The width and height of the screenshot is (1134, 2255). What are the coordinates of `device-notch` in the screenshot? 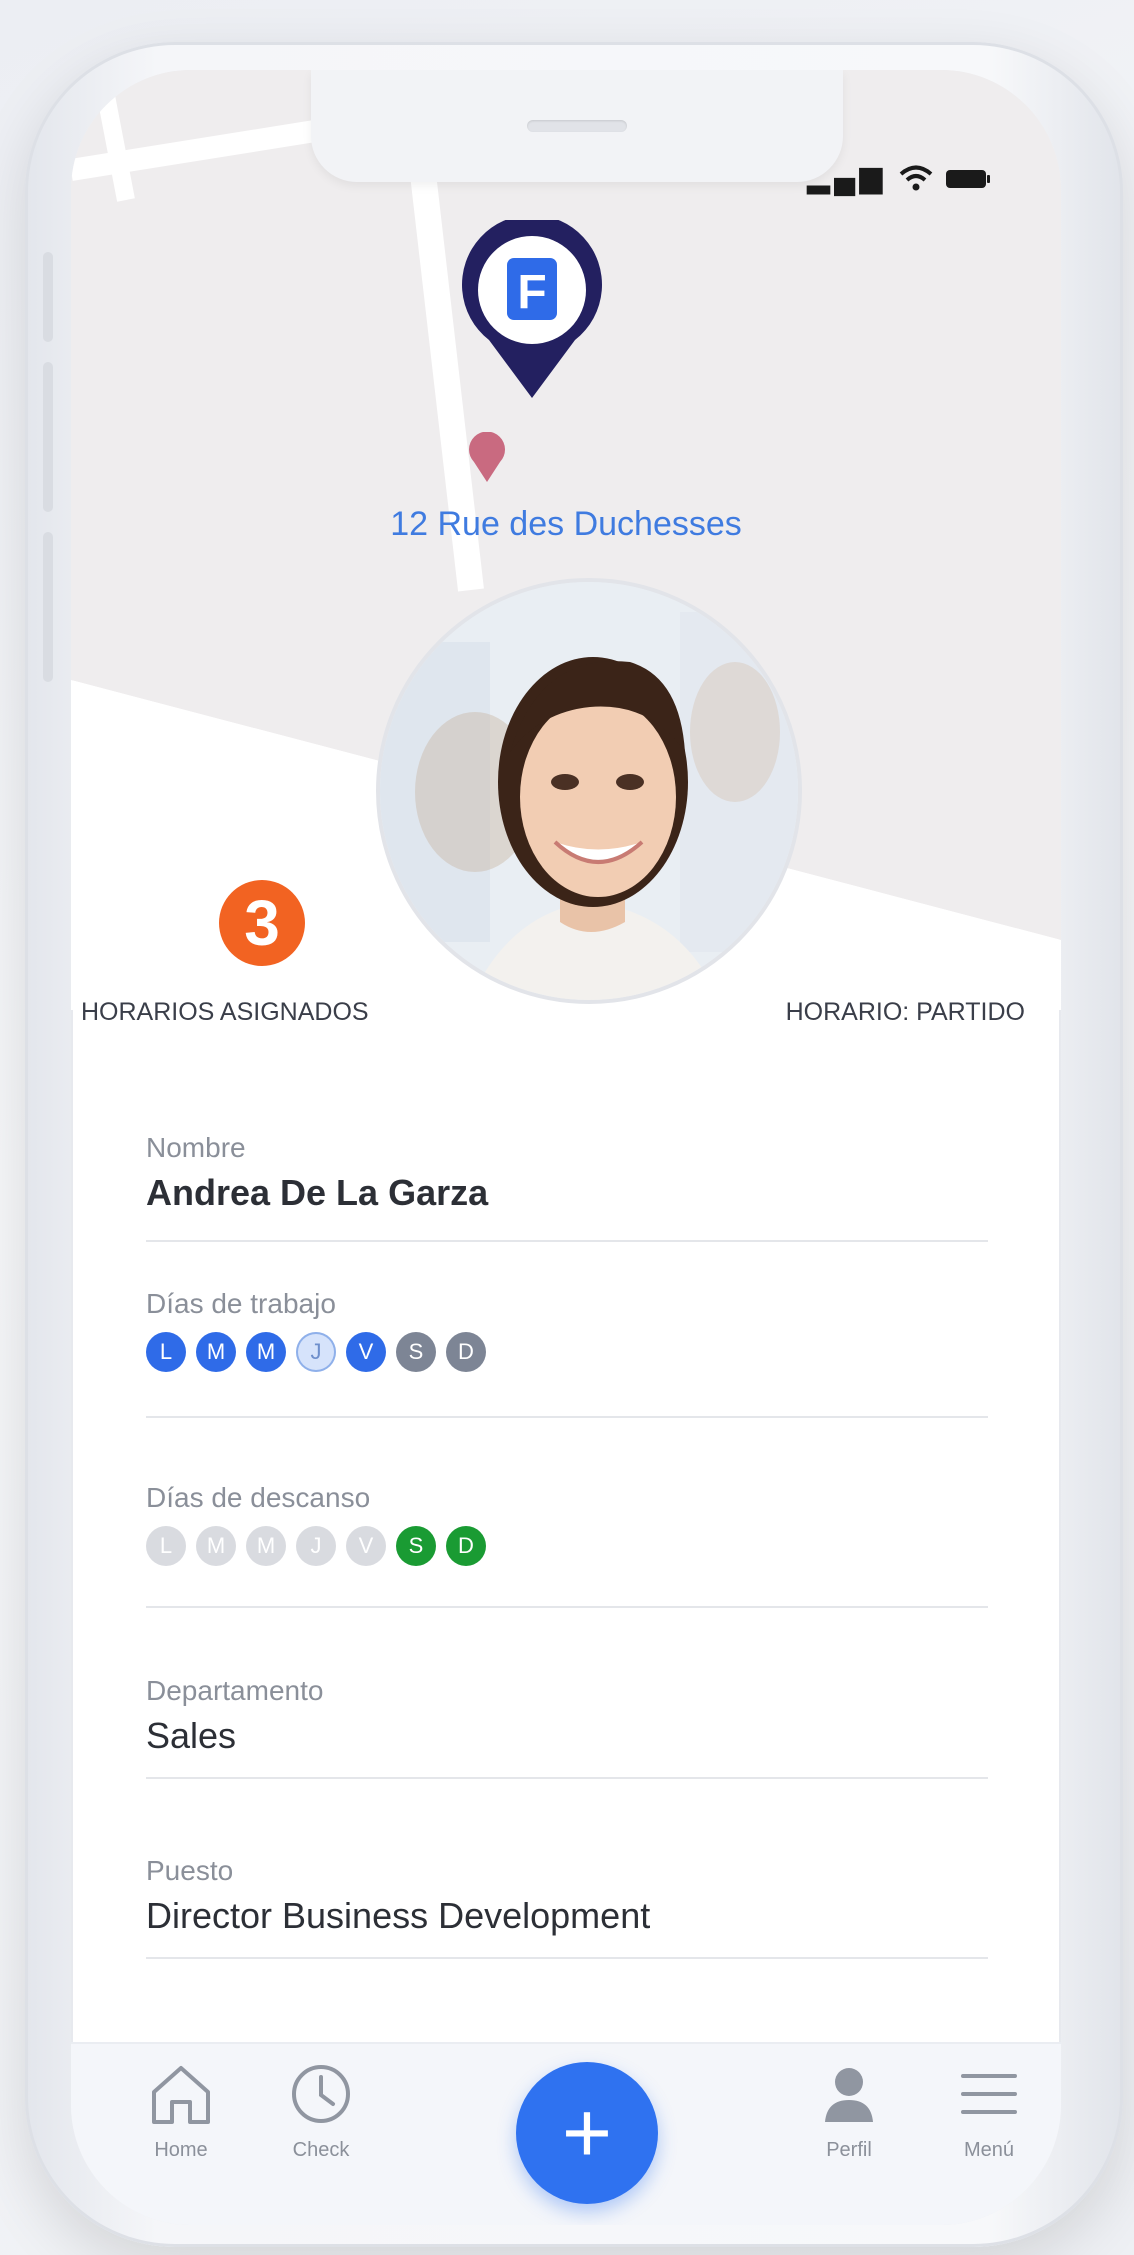 It's located at (577, 126).